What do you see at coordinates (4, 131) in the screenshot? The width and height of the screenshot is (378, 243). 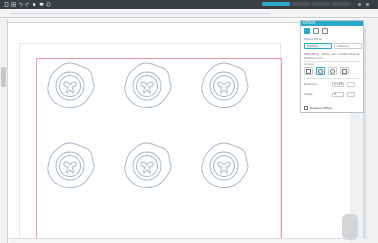 I see `vertical-ruler` at bounding box center [4, 131].